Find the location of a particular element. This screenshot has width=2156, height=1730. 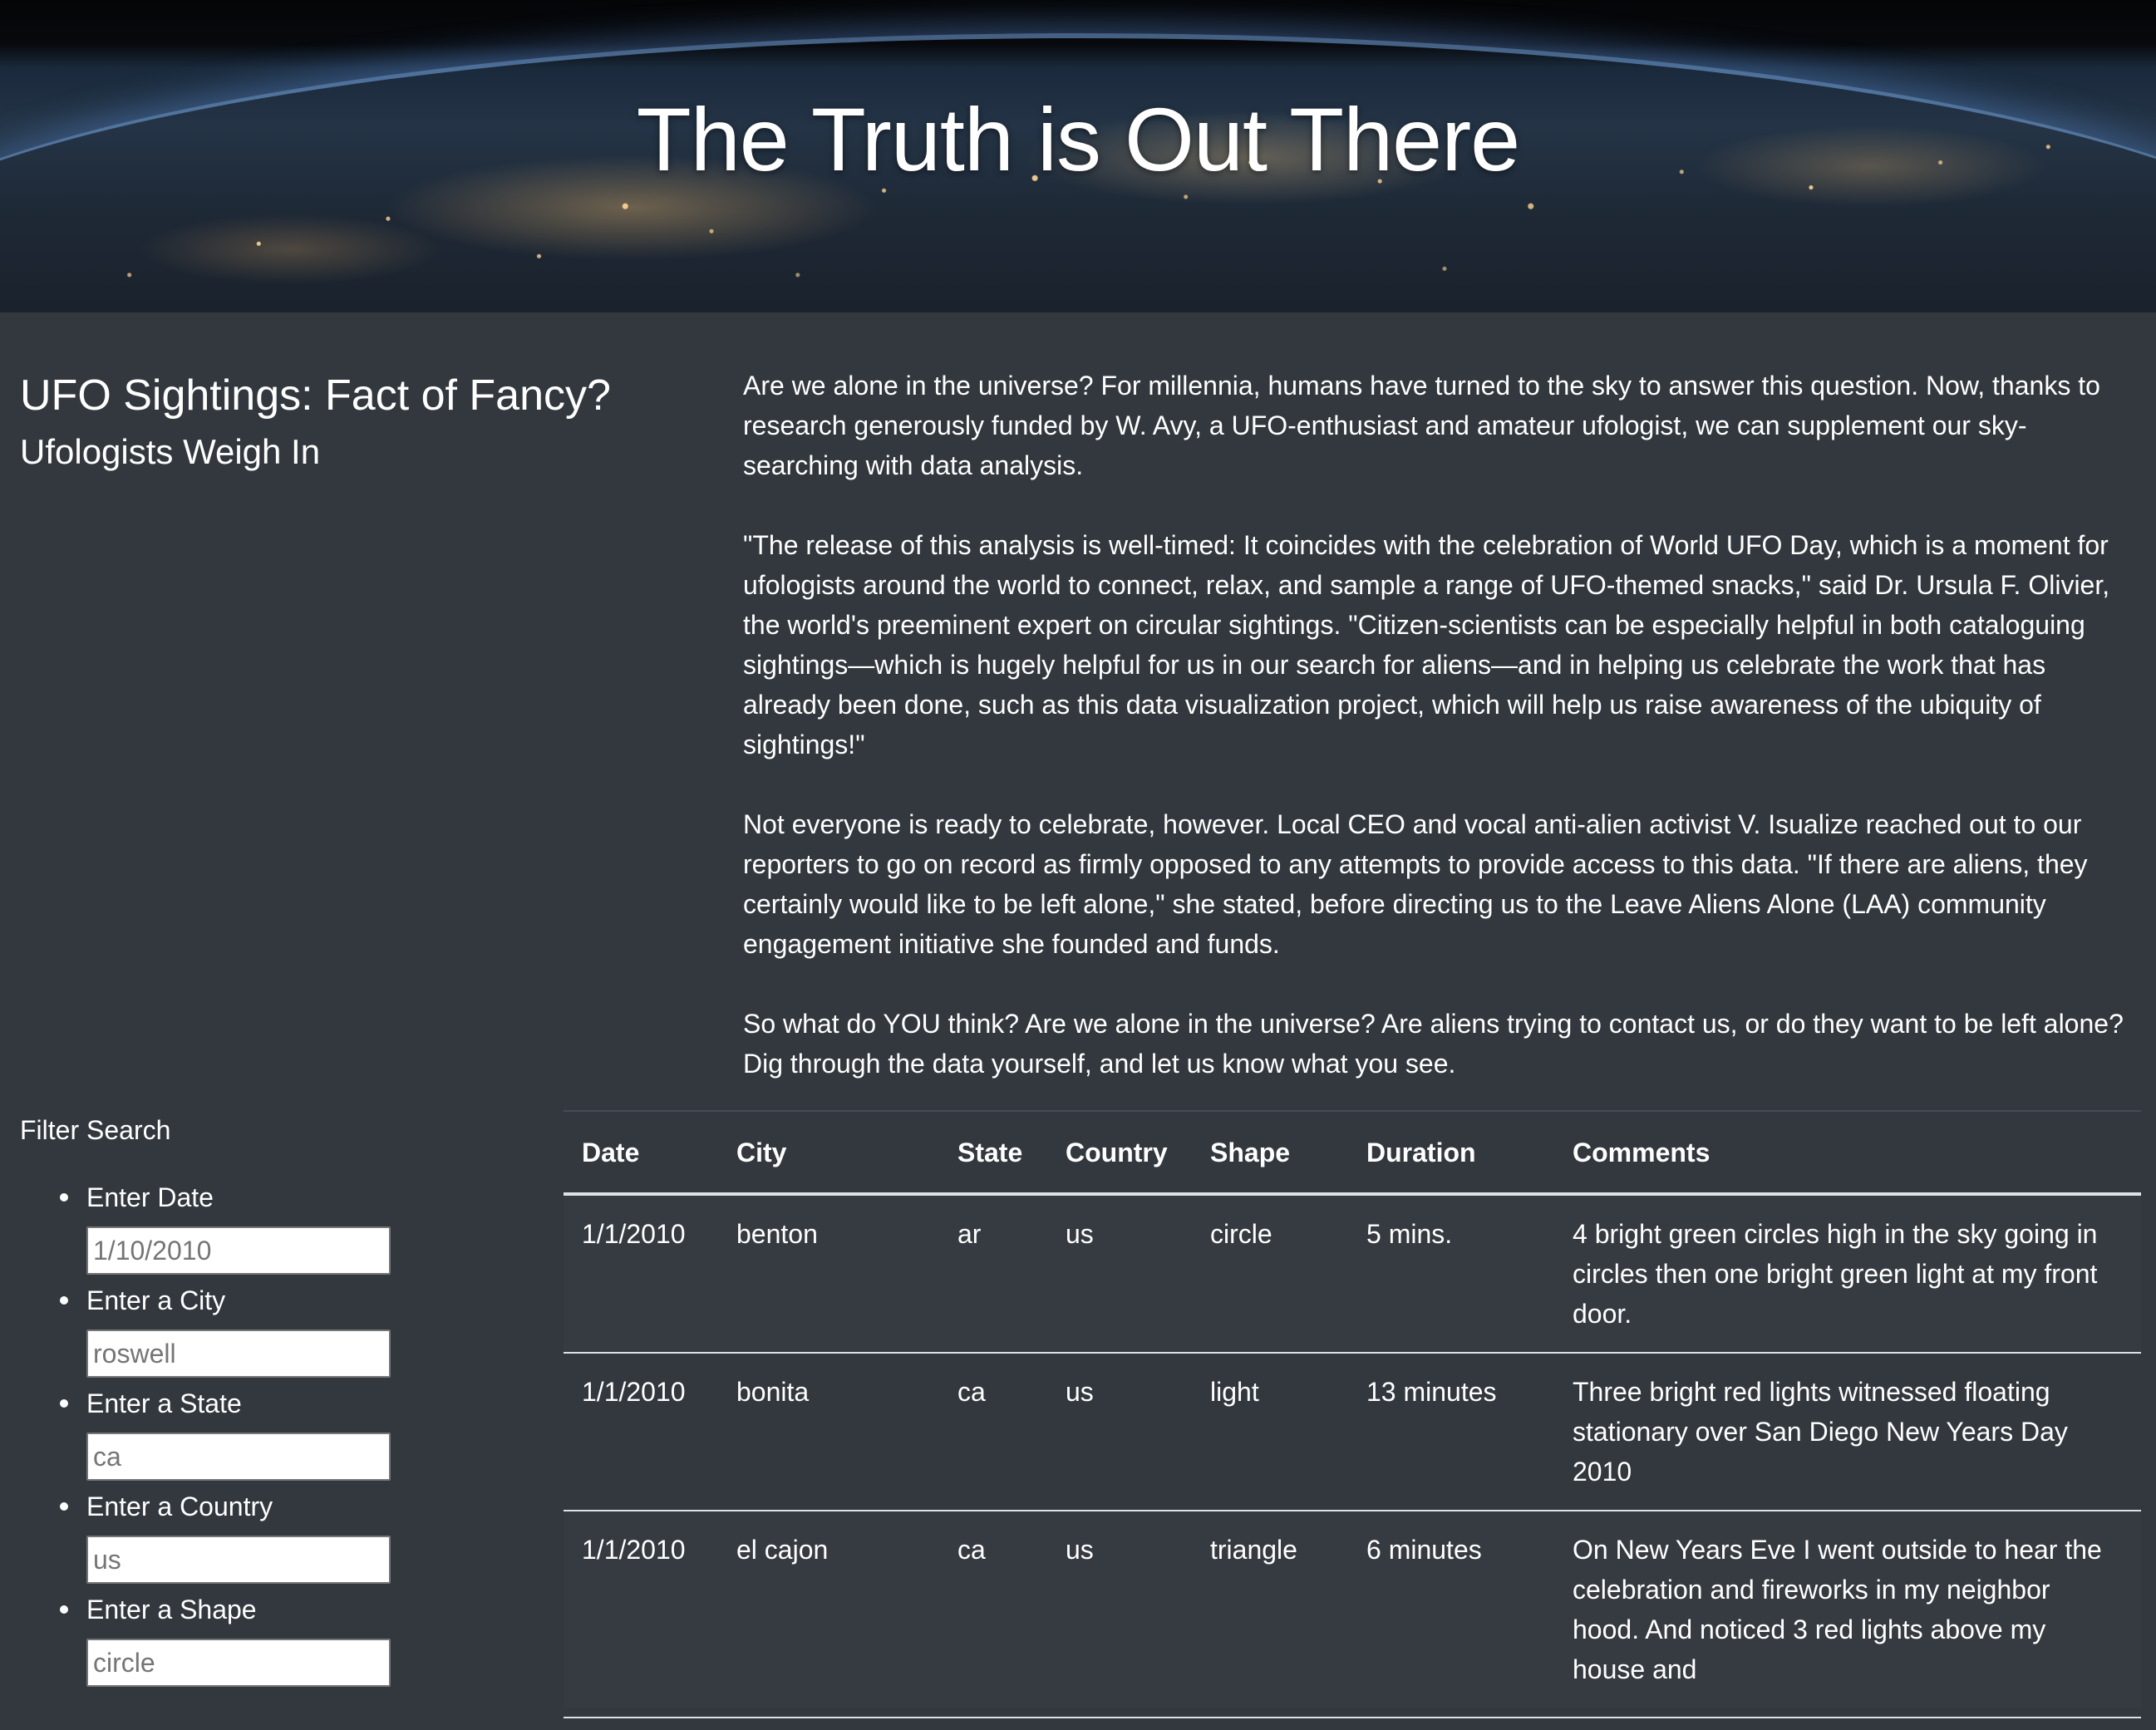

state-filter-input is located at coordinates (238, 1457).